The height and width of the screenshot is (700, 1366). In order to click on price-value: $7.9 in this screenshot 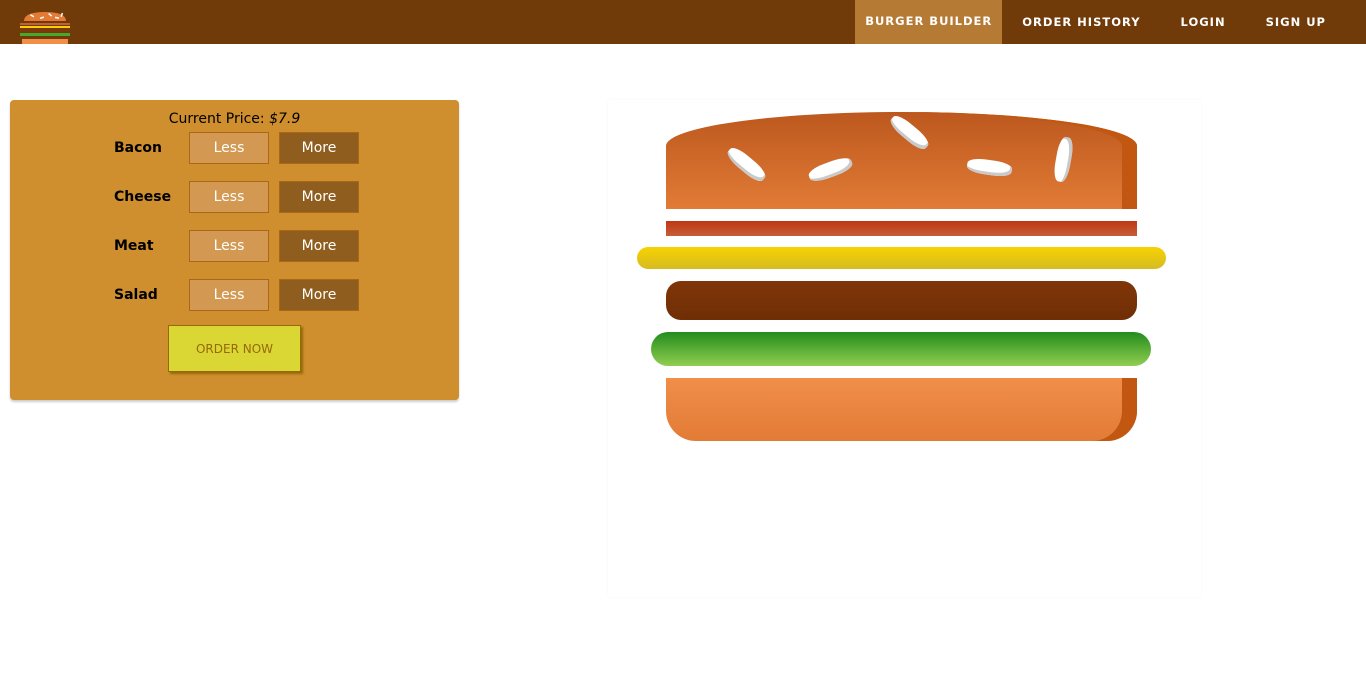, I will do `click(285, 119)`.